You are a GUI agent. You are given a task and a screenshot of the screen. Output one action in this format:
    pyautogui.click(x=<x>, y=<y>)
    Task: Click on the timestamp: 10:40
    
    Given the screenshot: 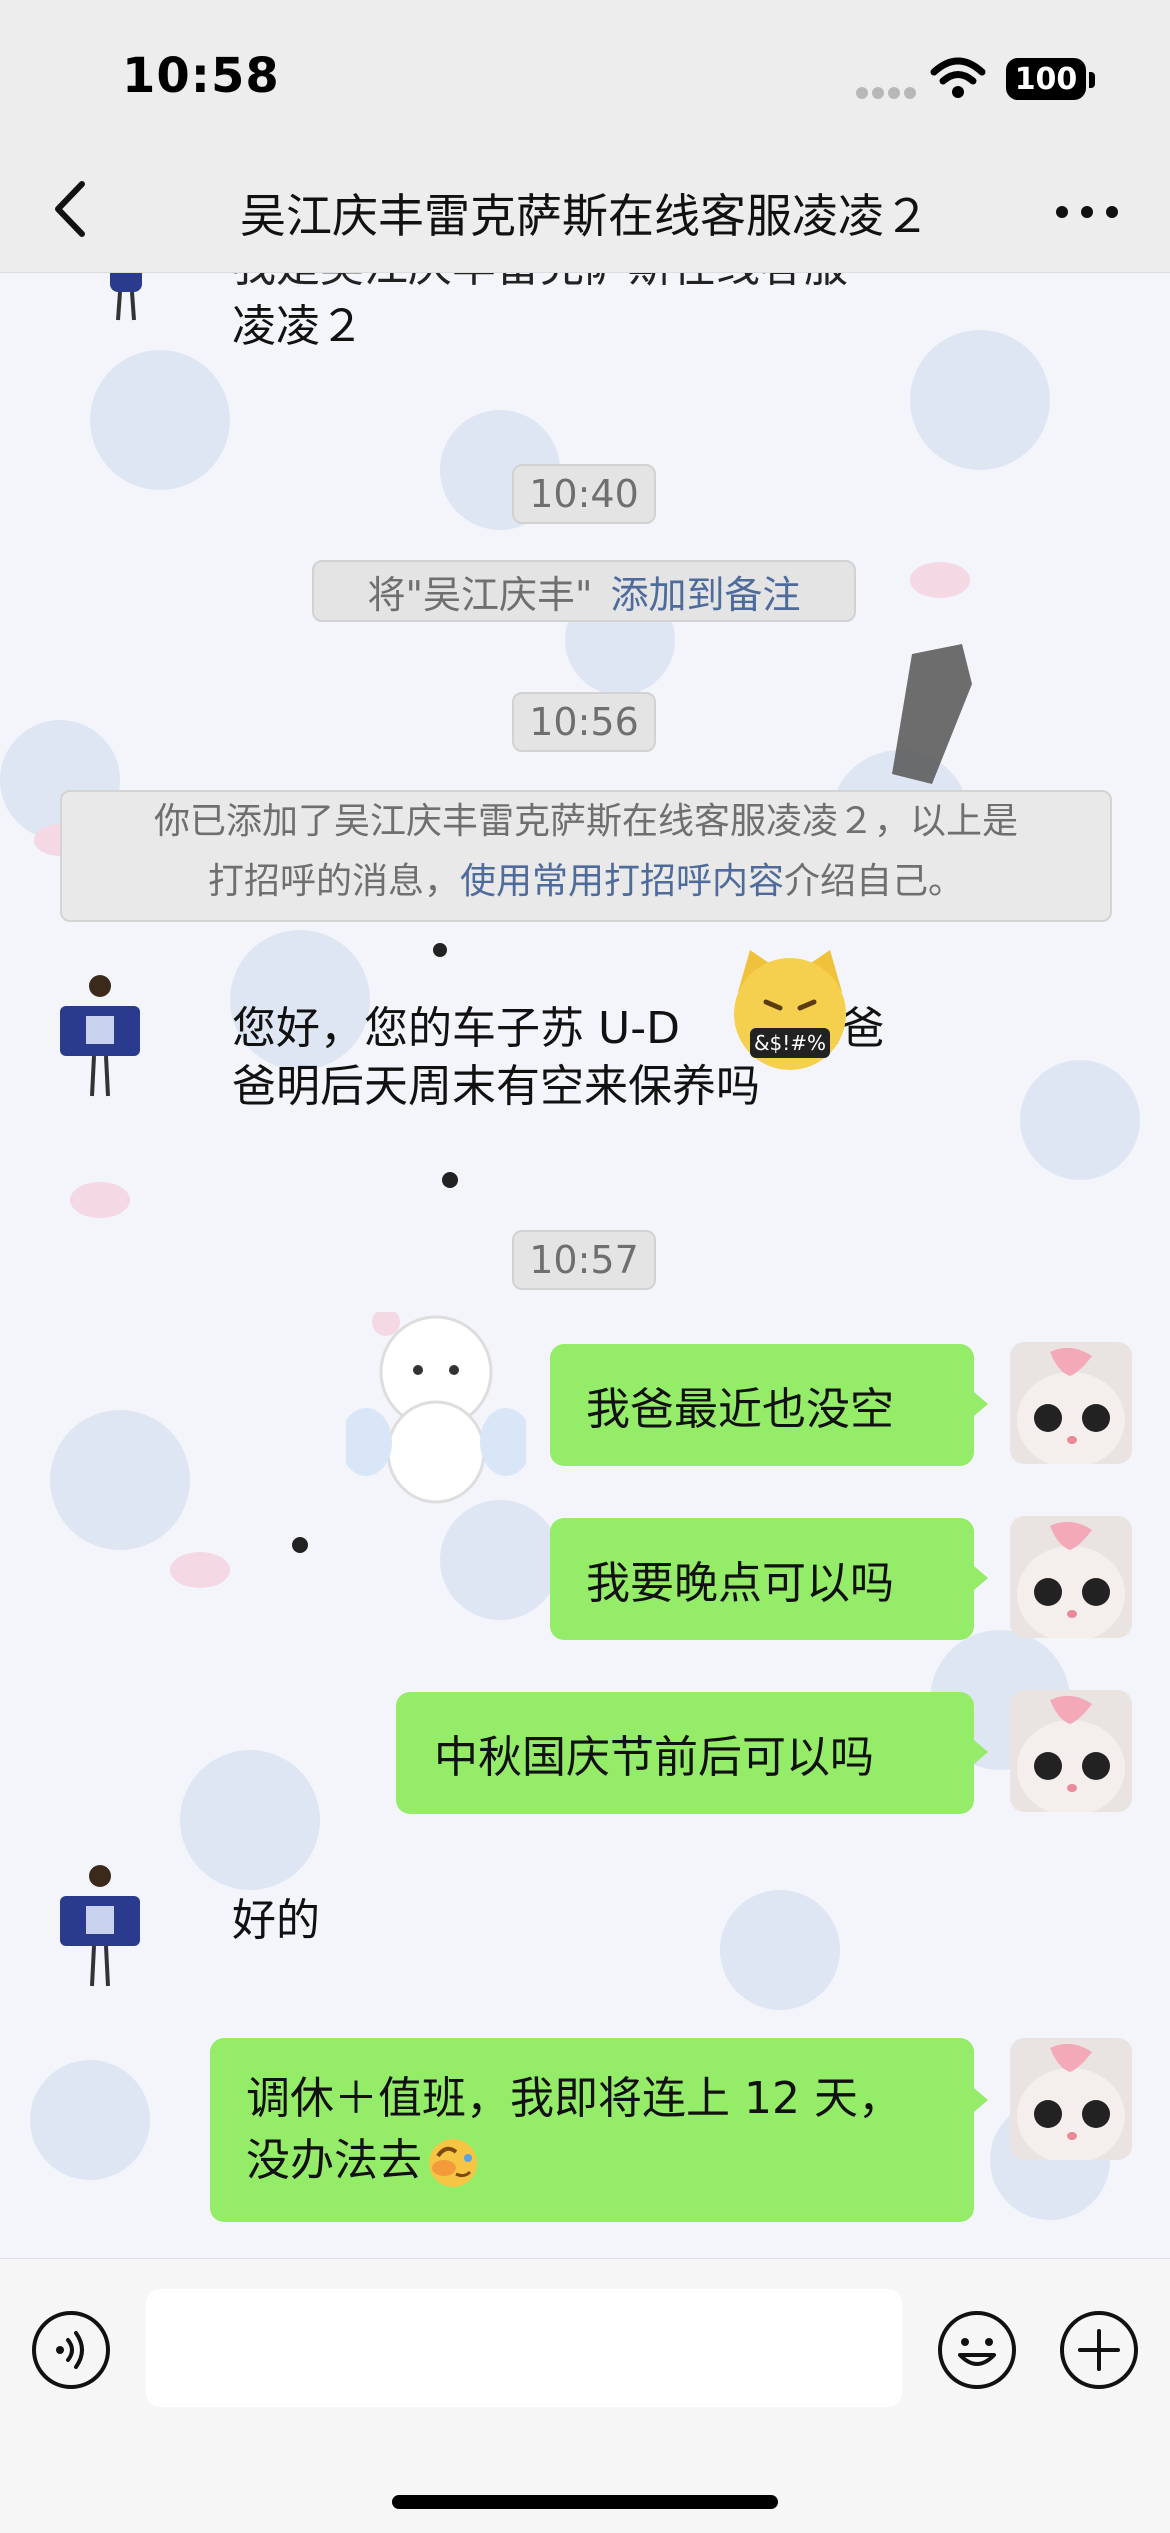 What is the action you would take?
    pyautogui.click(x=584, y=494)
    